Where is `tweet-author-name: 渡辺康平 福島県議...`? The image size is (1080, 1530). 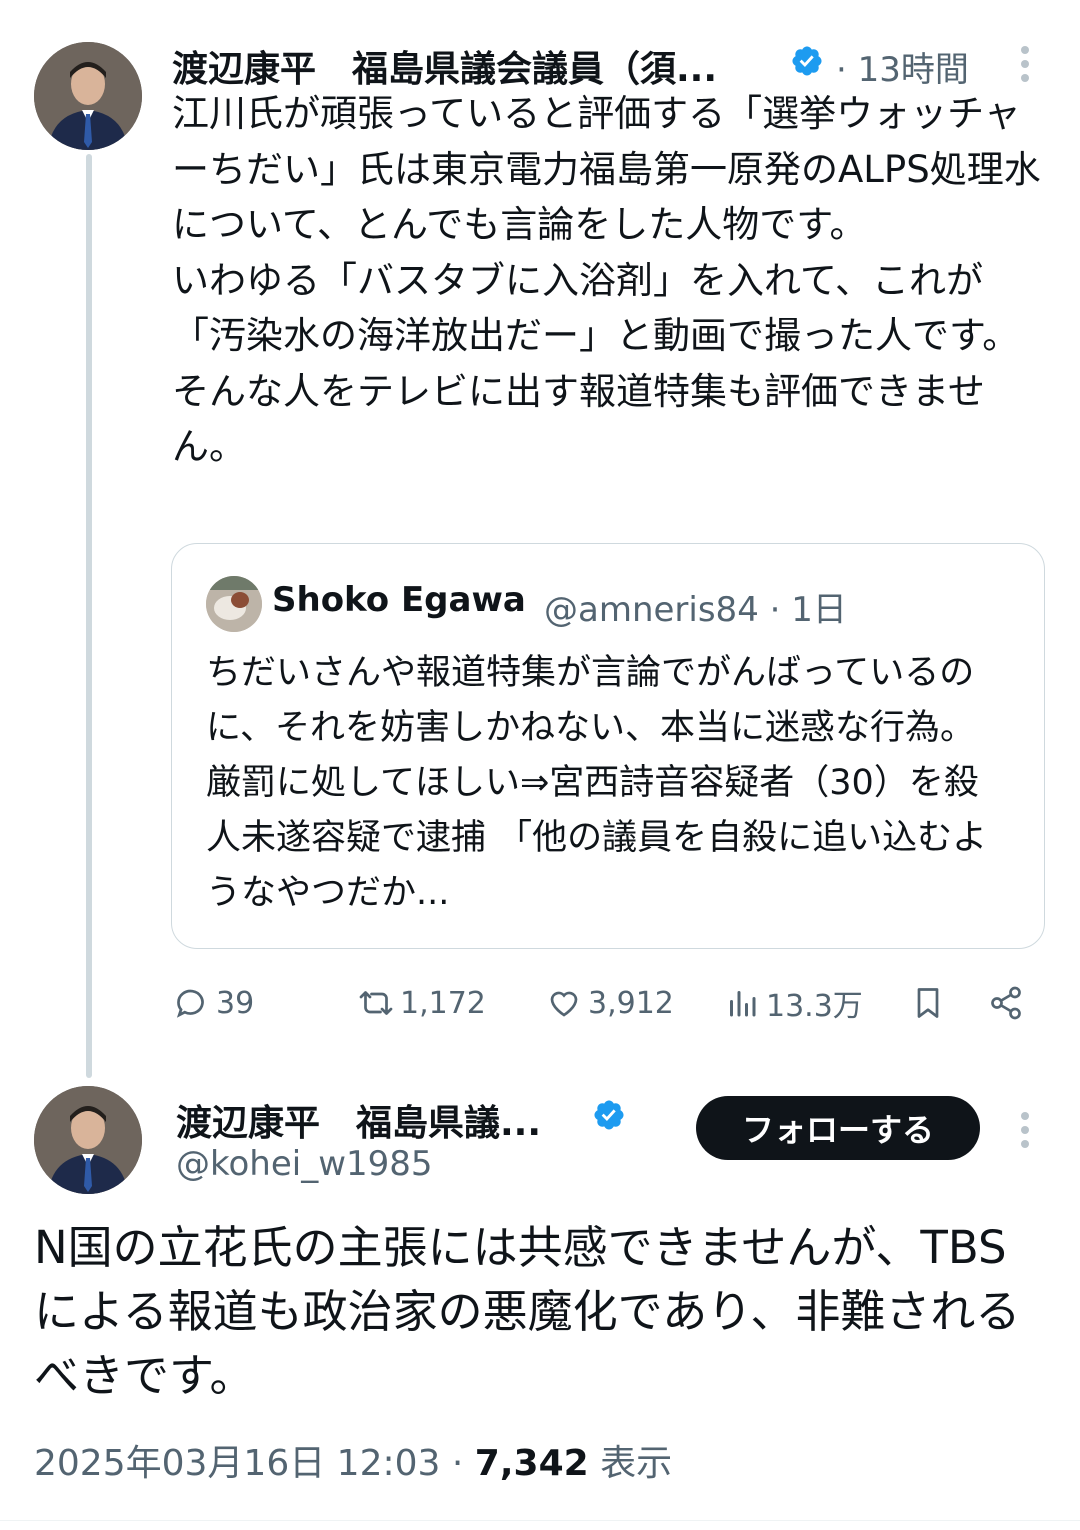
tweet-author-name: 渡辺康平 福島県議... is located at coordinates (358, 1120).